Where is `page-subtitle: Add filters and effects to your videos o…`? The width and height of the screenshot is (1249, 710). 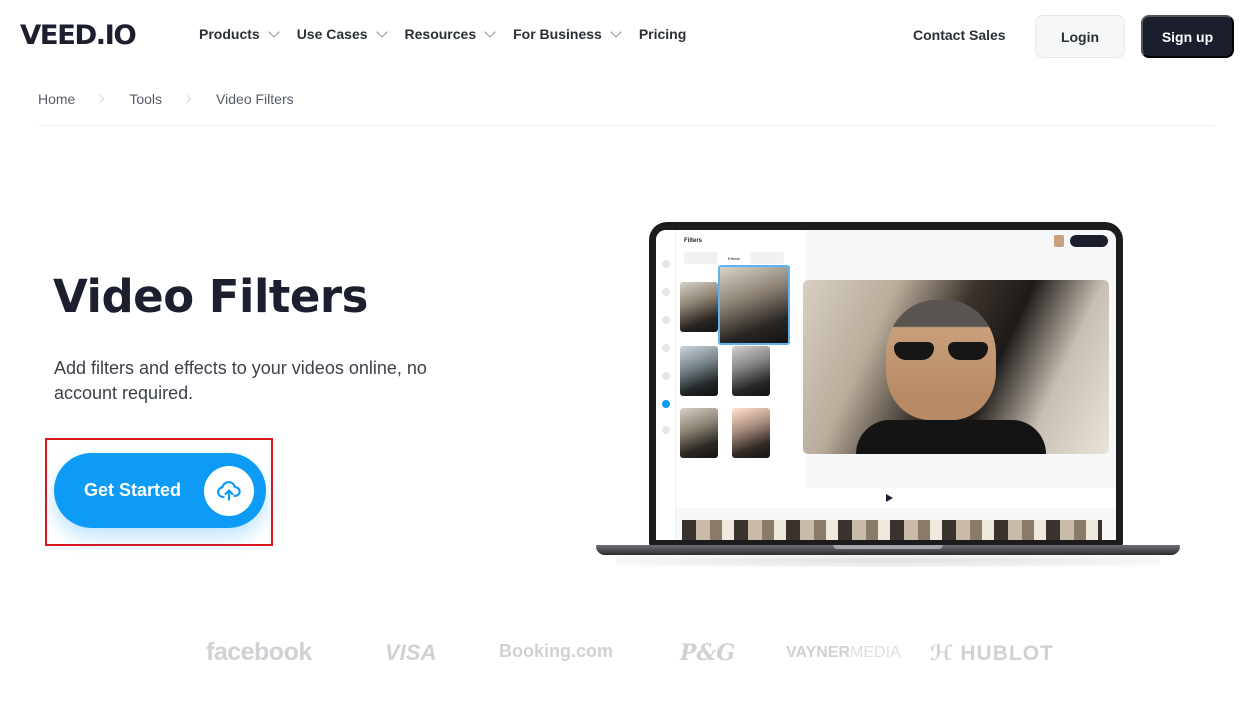
page-subtitle: Add filters and effects to your videos o… is located at coordinates (240, 380).